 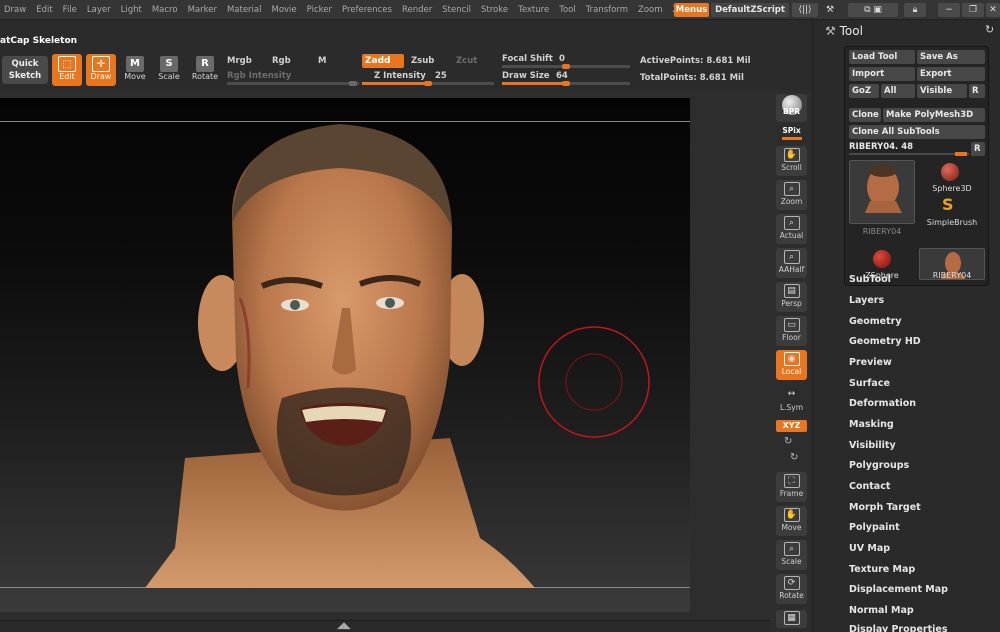 What do you see at coordinates (879, 465) in the screenshot?
I see `section-polygroups: Polygroups` at bounding box center [879, 465].